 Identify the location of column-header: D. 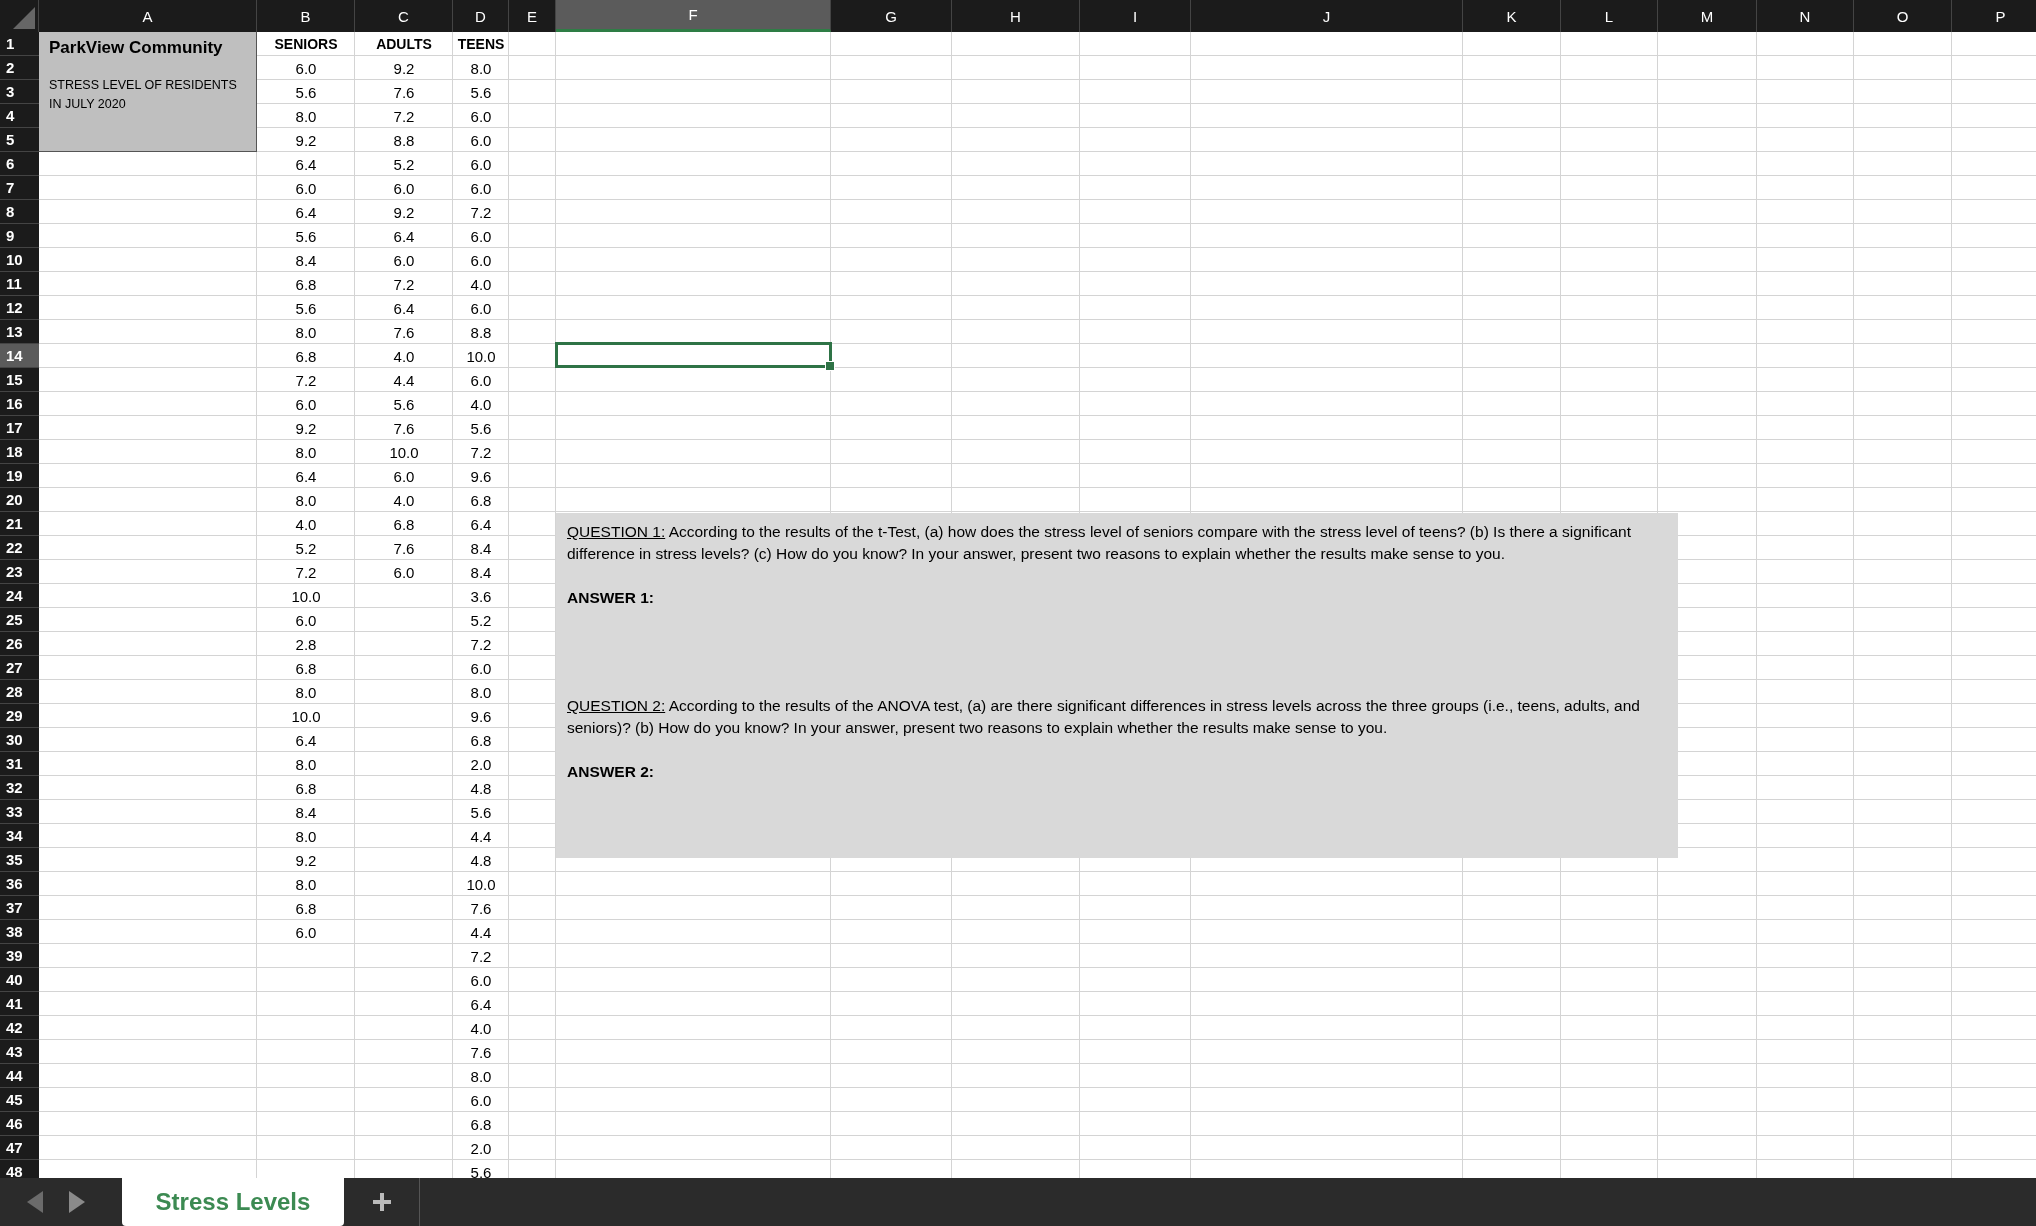
(481, 16).